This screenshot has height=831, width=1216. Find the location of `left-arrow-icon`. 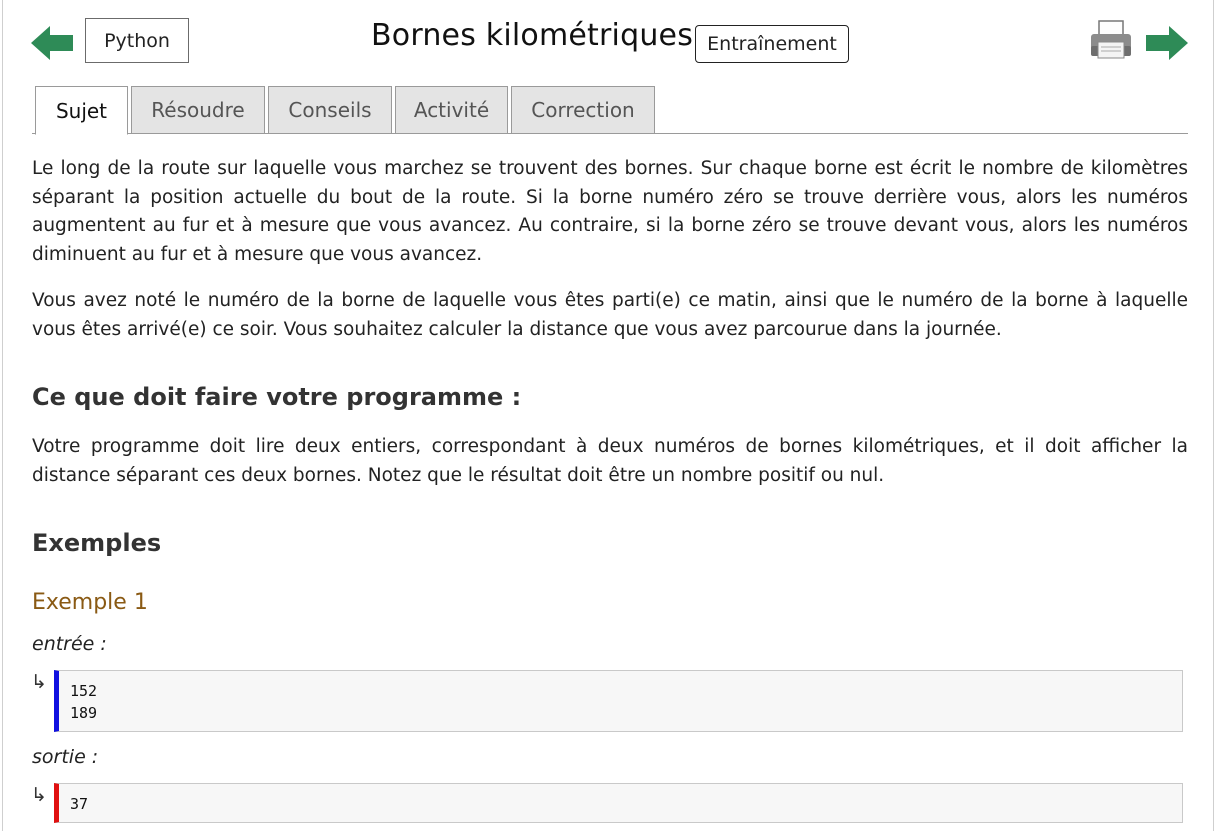

left-arrow-icon is located at coordinates (52, 43).